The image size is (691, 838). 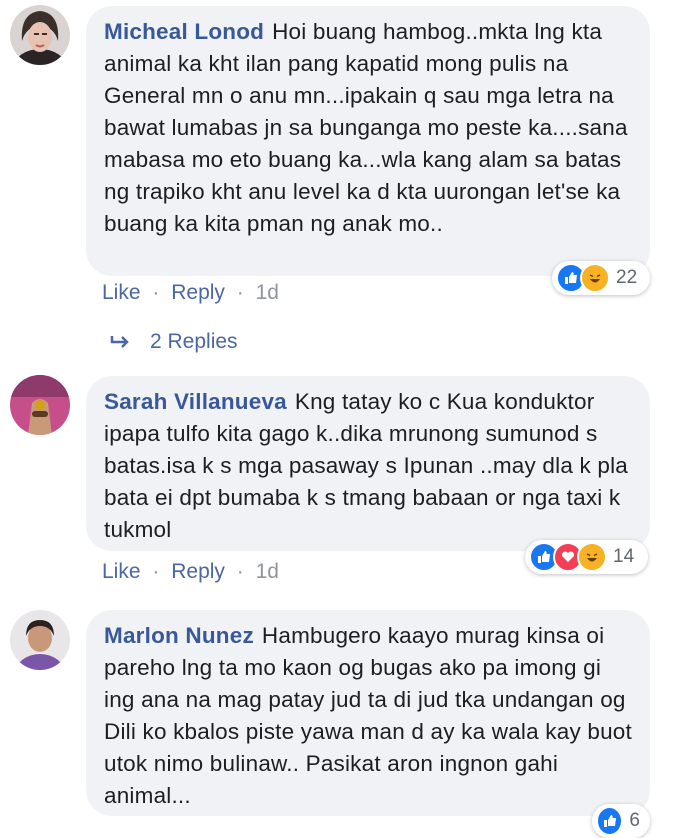 What do you see at coordinates (624, 556) in the screenshot?
I see `reaction-count: 14` at bounding box center [624, 556].